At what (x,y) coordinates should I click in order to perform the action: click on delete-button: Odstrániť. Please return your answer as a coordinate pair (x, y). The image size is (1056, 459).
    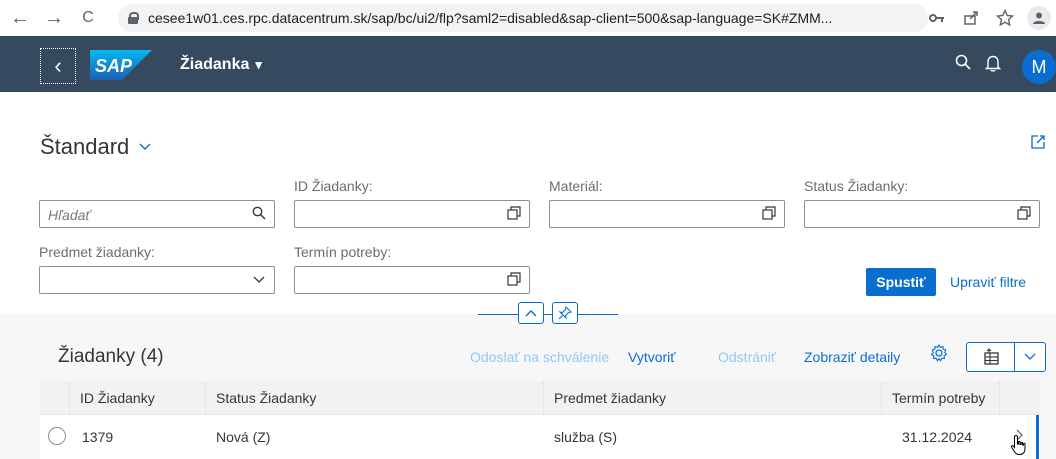
    Looking at the image, I should click on (747, 357).